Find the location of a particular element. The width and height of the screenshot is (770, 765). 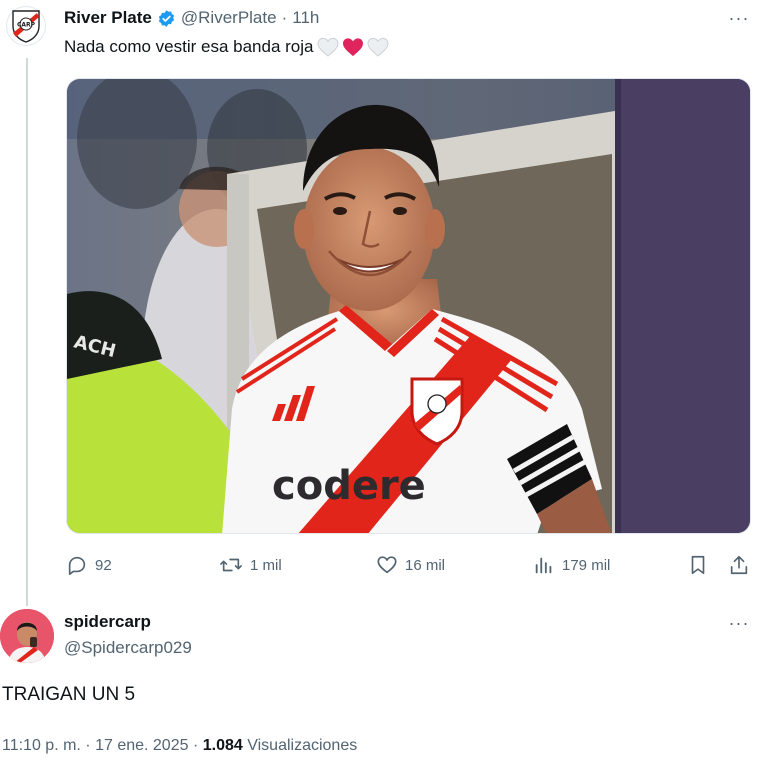

reply-more-options-button: ··· is located at coordinates (739, 623).